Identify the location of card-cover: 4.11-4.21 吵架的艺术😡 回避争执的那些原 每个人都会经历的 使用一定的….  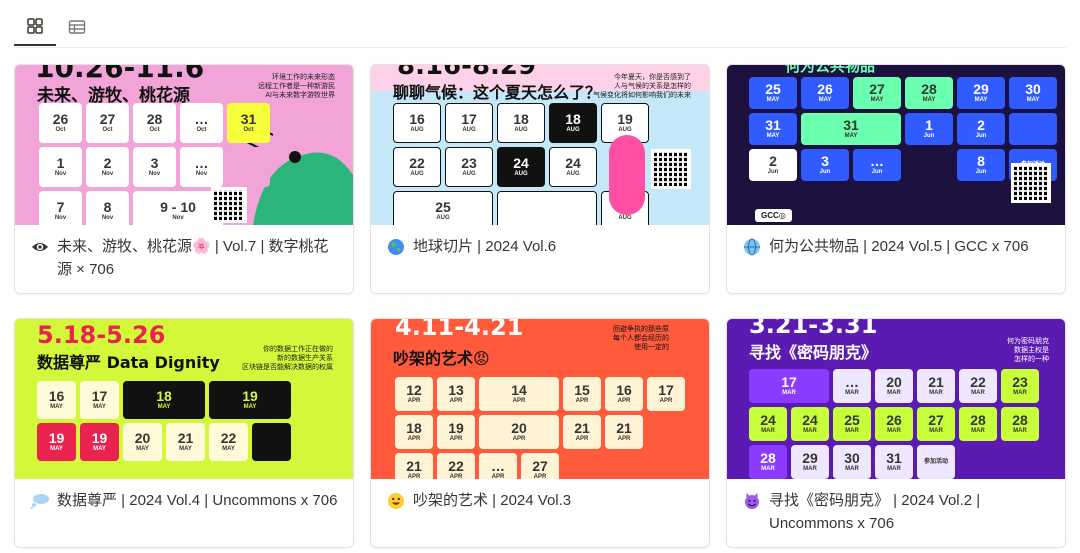
(540, 399).